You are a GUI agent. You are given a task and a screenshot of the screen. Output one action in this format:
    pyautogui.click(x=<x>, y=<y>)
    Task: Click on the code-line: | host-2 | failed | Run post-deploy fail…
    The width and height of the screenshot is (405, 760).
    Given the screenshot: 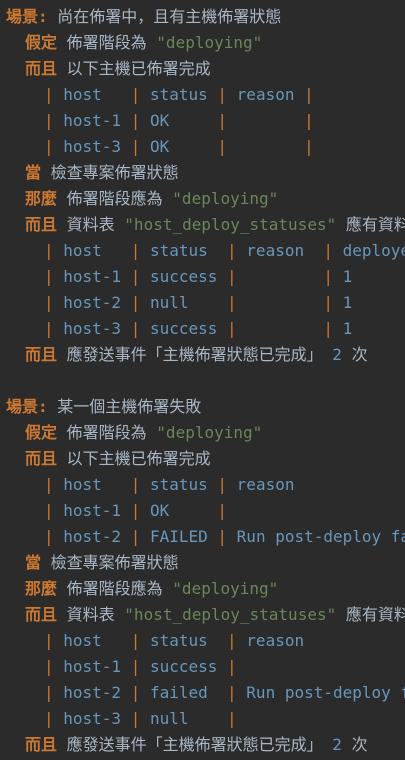 What is the action you would take?
    pyautogui.click(x=224, y=693)
    